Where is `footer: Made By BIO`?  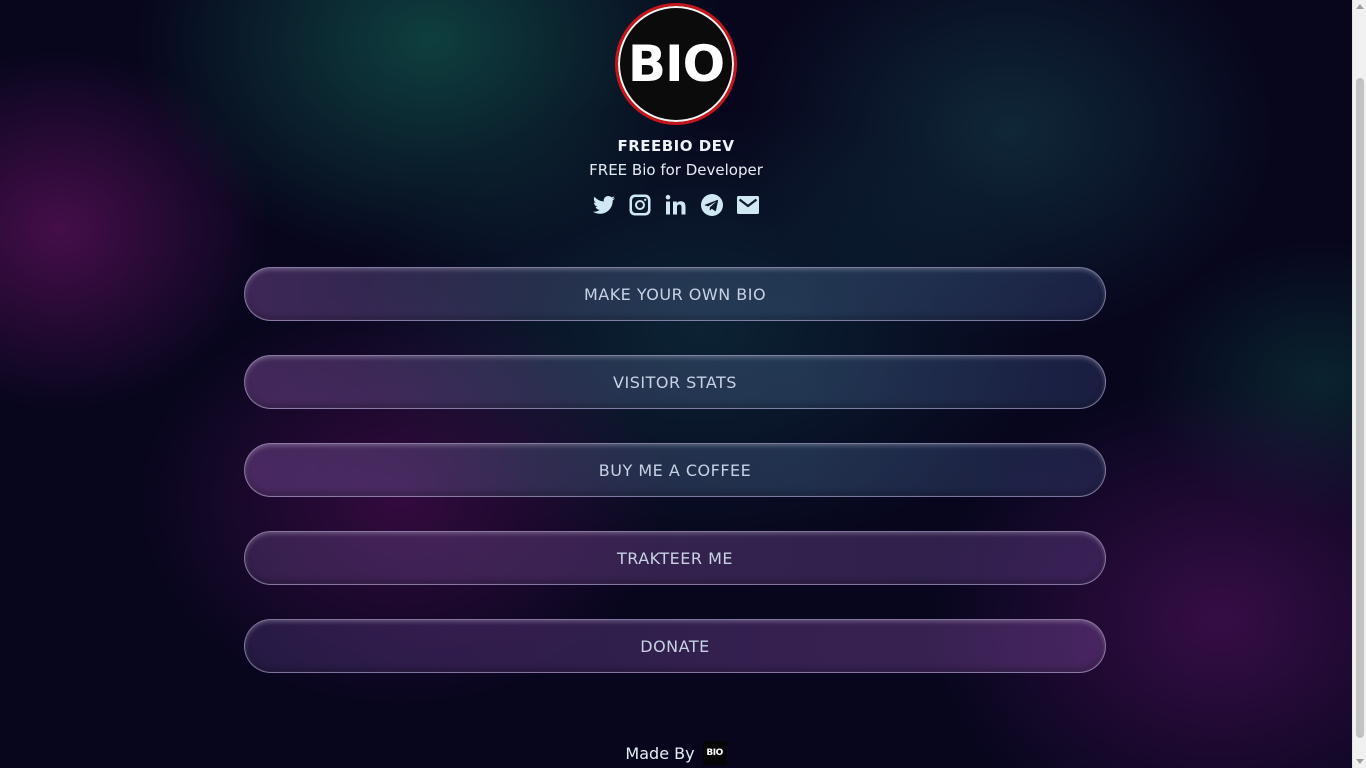 footer: Made By BIO is located at coordinates (676, 753).